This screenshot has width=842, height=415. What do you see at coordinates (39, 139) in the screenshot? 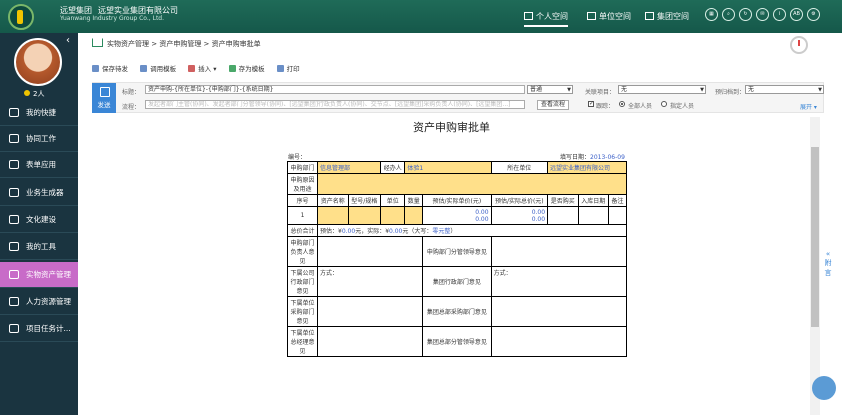
I see `sidebar-item-collaboration: 协同工作` at bounding box center [39, 139].